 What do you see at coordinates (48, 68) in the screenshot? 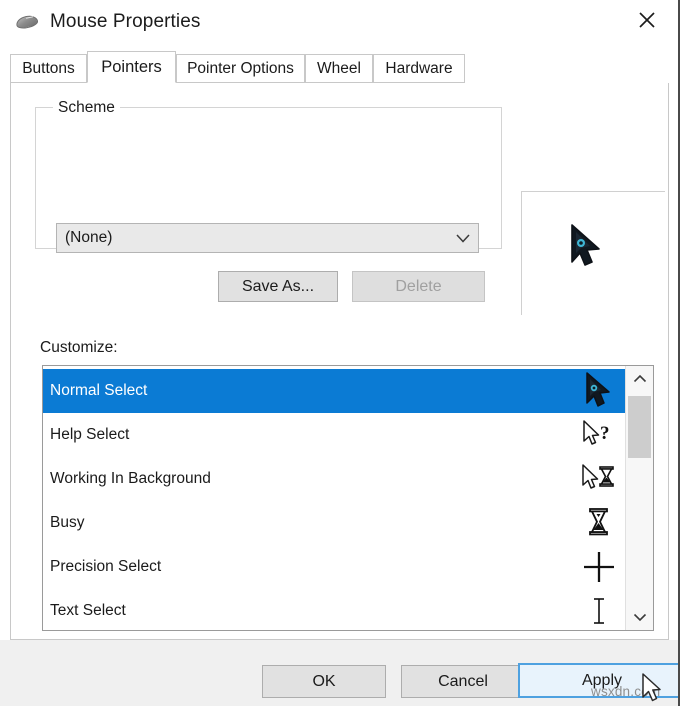
I see `tab-buttons: Buttons` at bounding box center [48, 68].